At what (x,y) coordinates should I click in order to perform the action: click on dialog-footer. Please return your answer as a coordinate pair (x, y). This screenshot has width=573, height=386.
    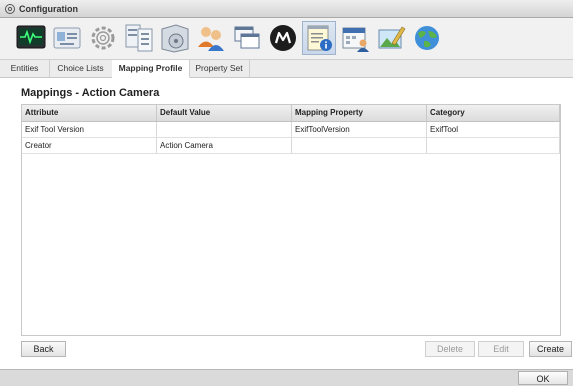
    Looking at the image, I should click on (286, 377).